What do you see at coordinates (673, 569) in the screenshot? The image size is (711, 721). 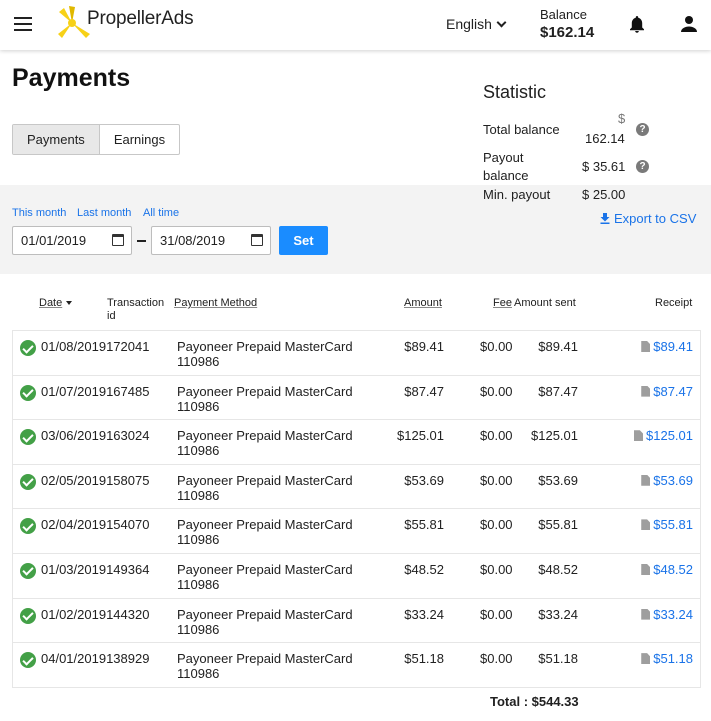 I see `receipt-amount: $48.52` at bounding box center [673, 569].